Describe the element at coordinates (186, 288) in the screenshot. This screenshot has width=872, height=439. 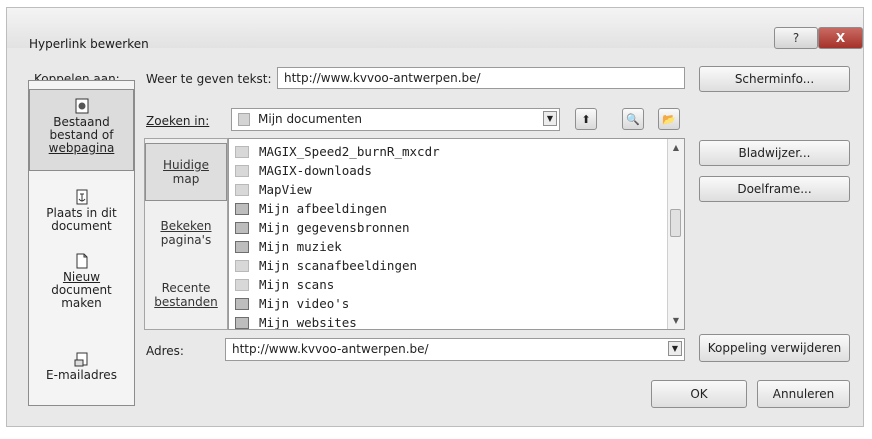
I see `tab-recent-files-line1: Recente` at that location.